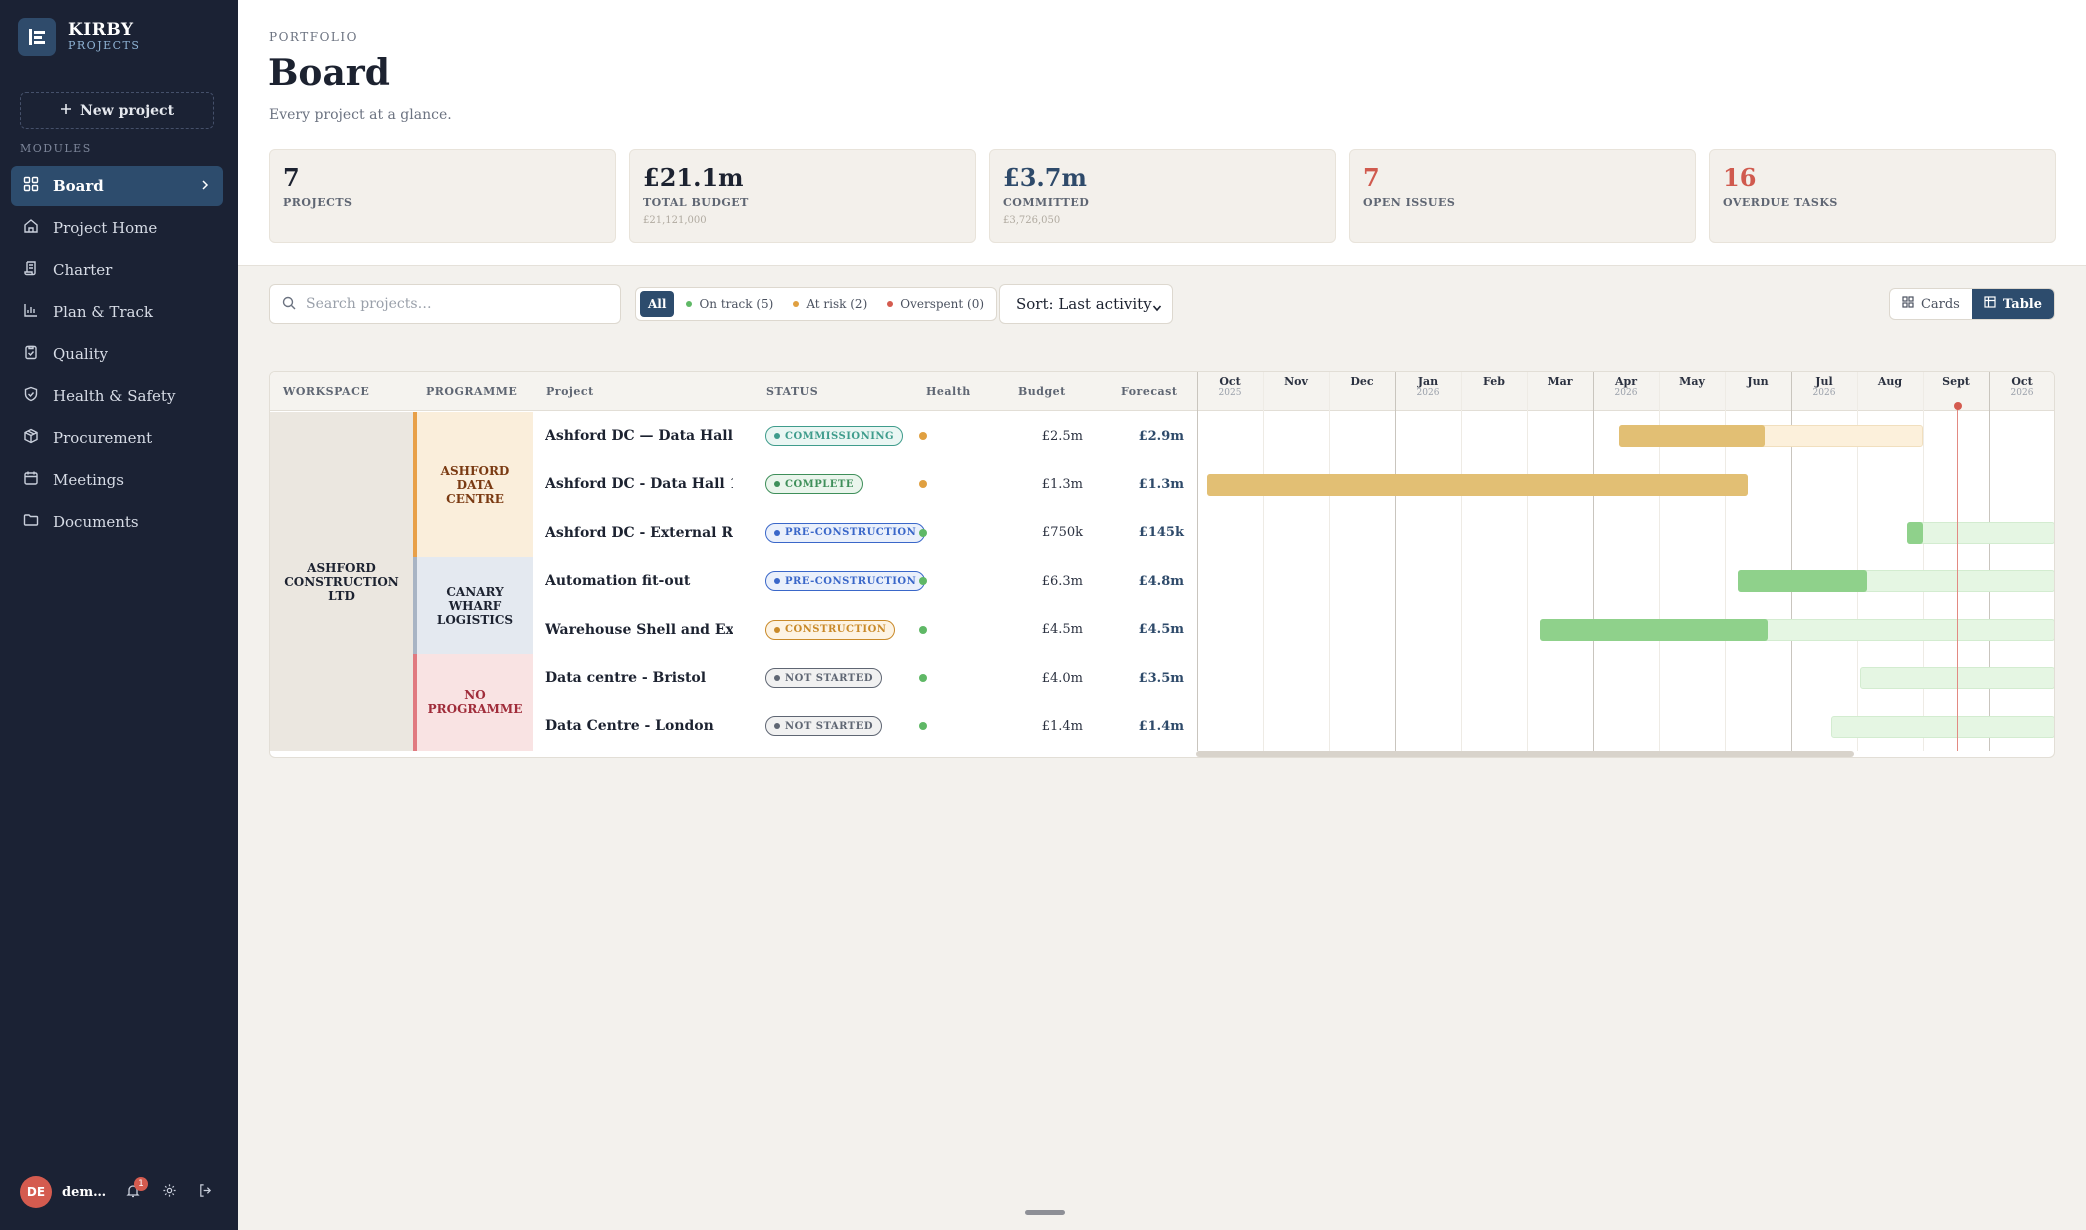  What do you see at coordinates (948, 391) in the screenshot?
I see `col-health: Health` at bounding box center [948, 391].